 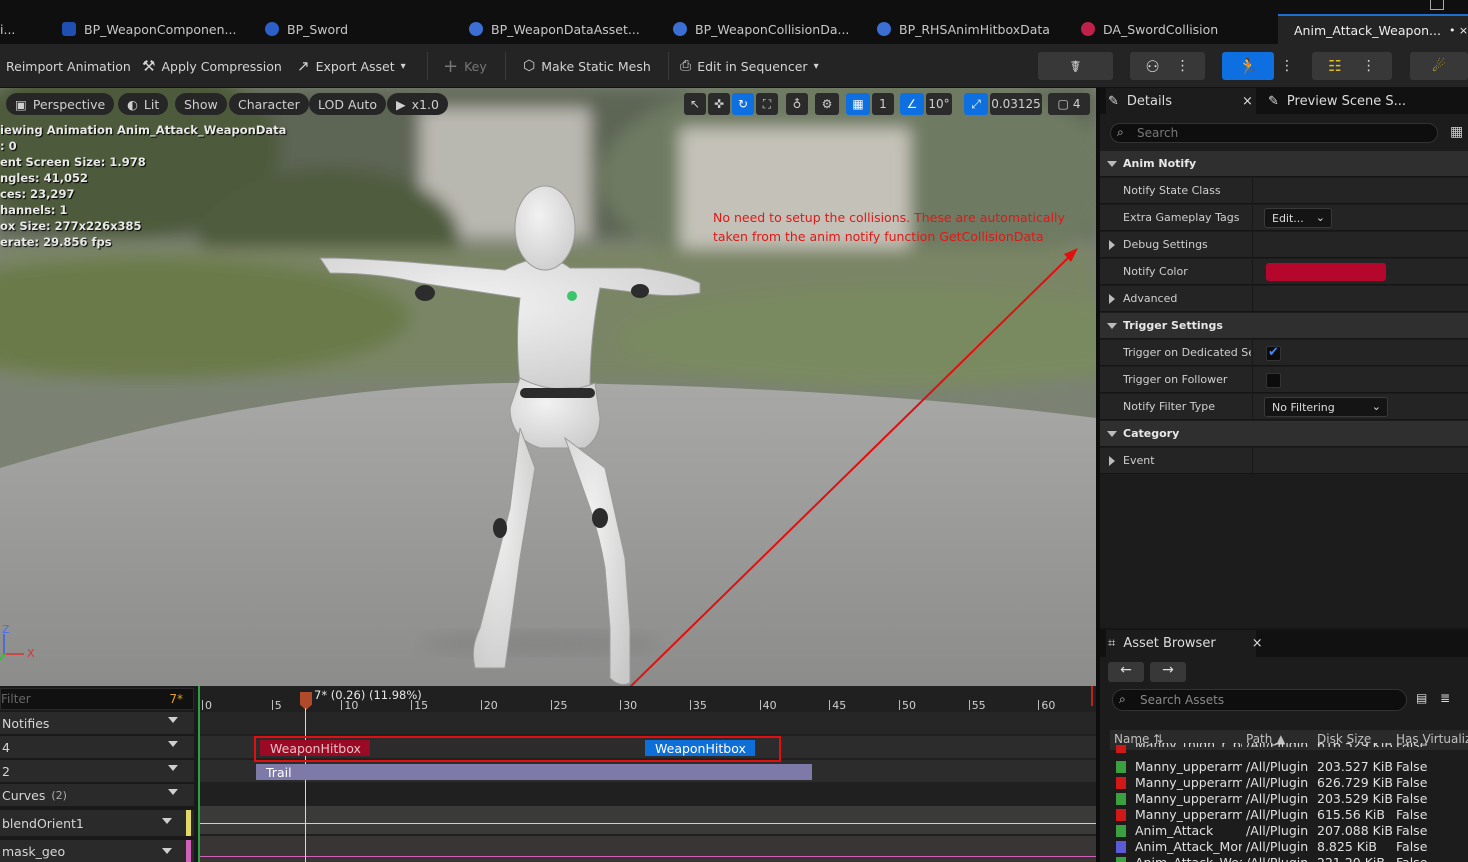 I want to click on property-combo: Edit... ⌄, so click(x=1298, y=218).